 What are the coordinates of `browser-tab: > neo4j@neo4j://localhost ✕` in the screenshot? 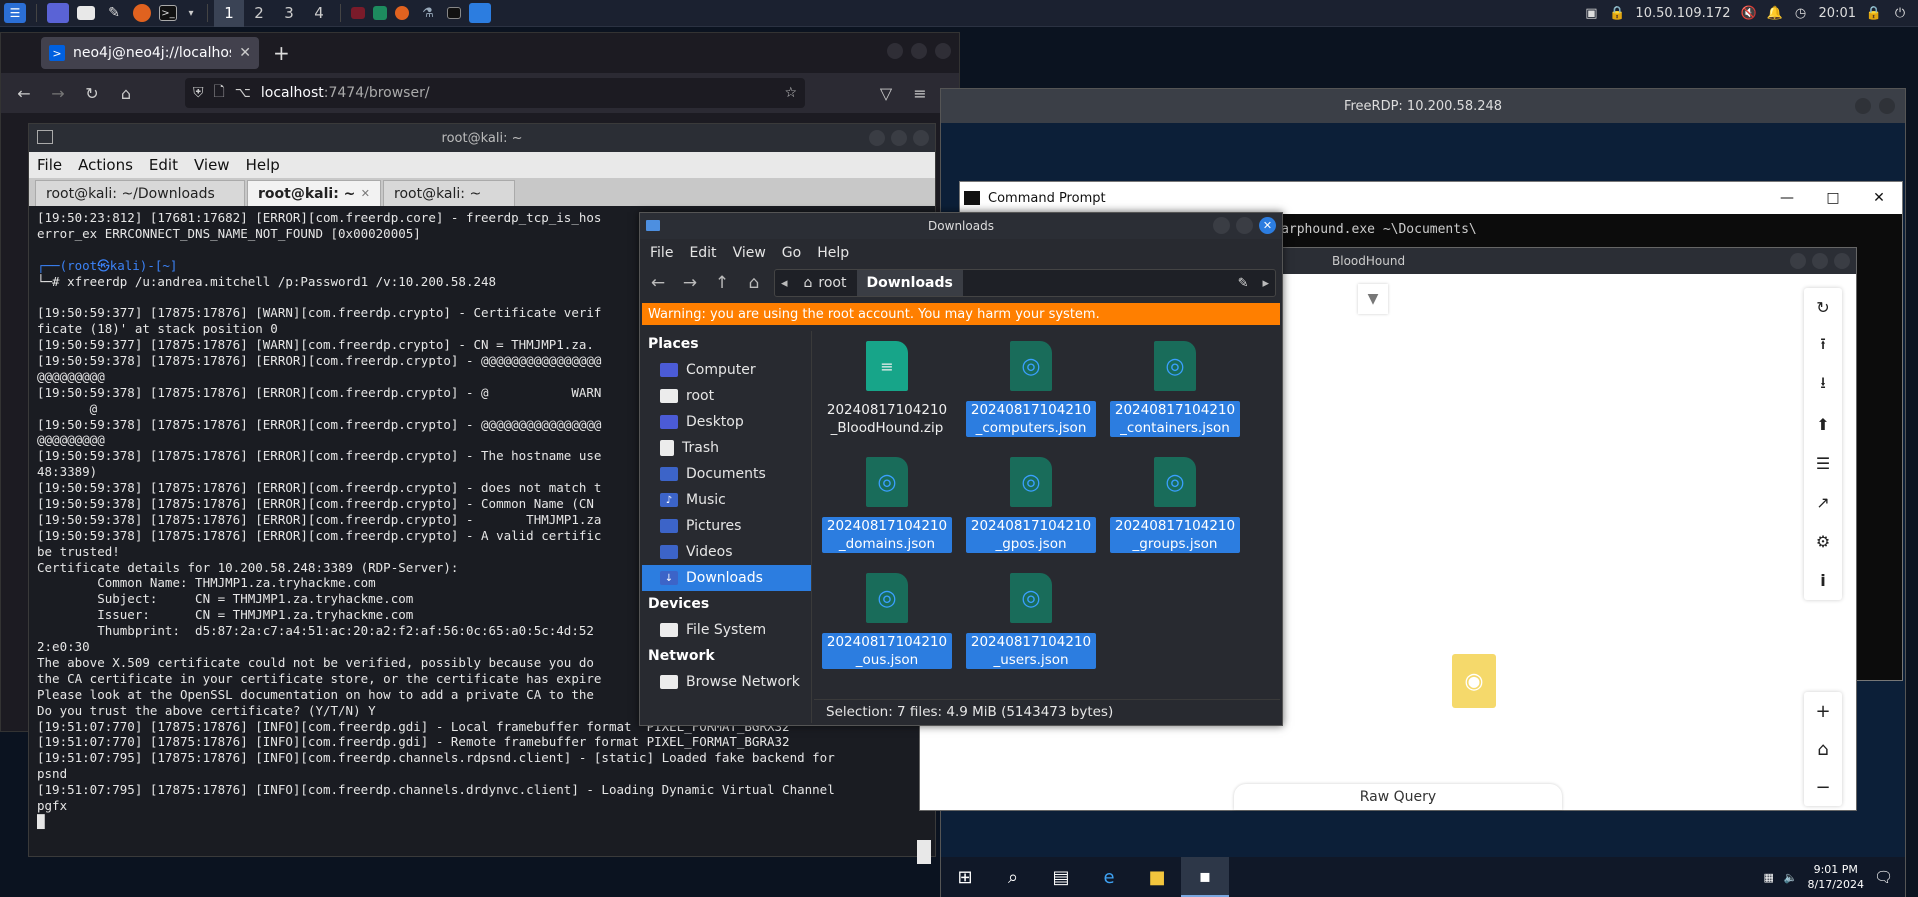 It's located at (150, 53).